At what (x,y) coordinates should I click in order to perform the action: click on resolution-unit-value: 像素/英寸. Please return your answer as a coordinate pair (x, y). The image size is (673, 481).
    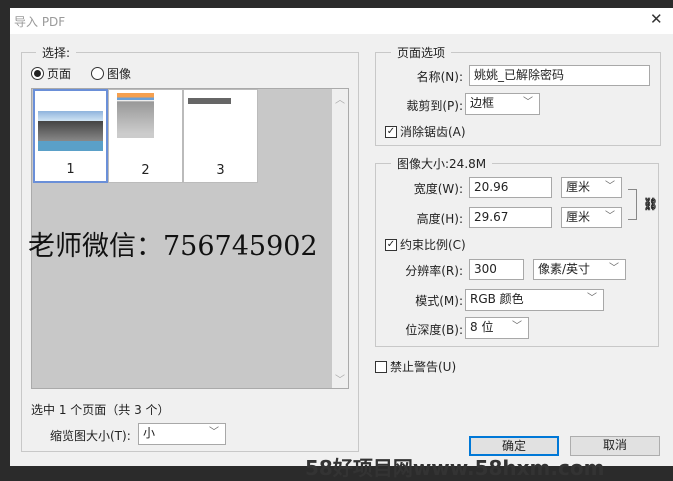
    Looking at the image, I should click on (564, 269).